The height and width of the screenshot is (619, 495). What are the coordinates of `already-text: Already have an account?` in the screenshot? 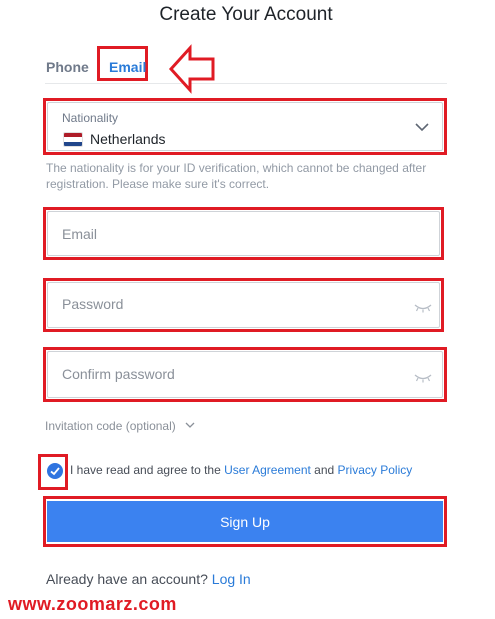 It's located at (129, 579).